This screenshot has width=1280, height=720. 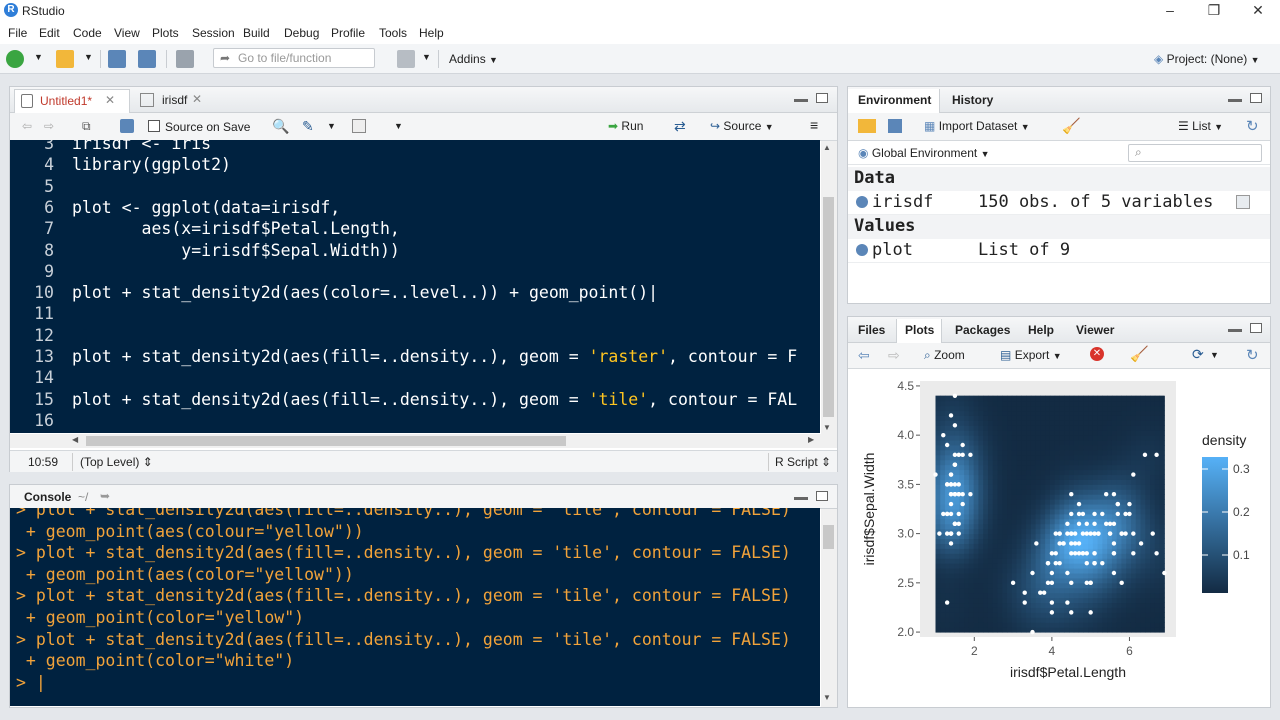 What do you see at coordinates (1031, 355) in the screenshot?
I see `export-button: ▤ Export ▼` at bounding box center [1031, 355].